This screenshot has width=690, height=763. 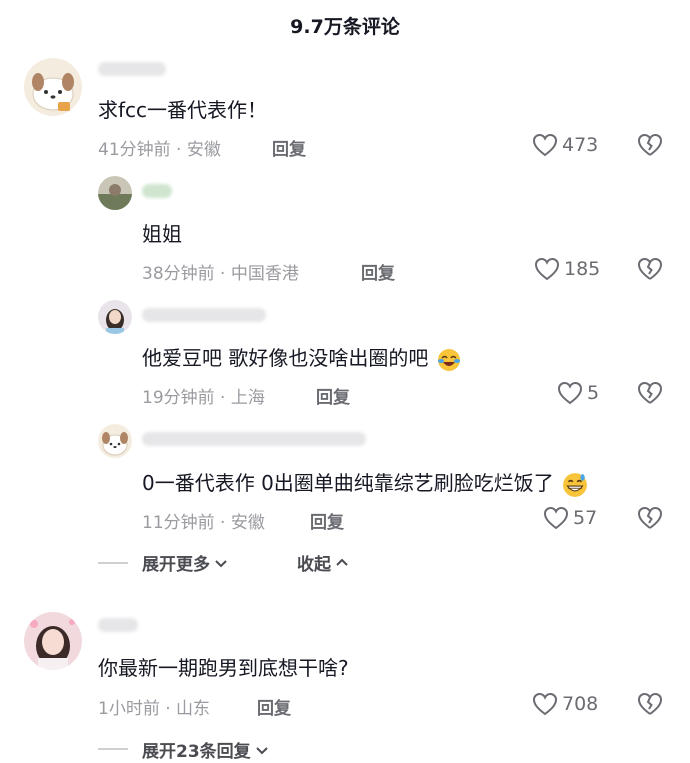 I want to click on expand-replies-button: 展开23条回复, so click(x=205, y=749).